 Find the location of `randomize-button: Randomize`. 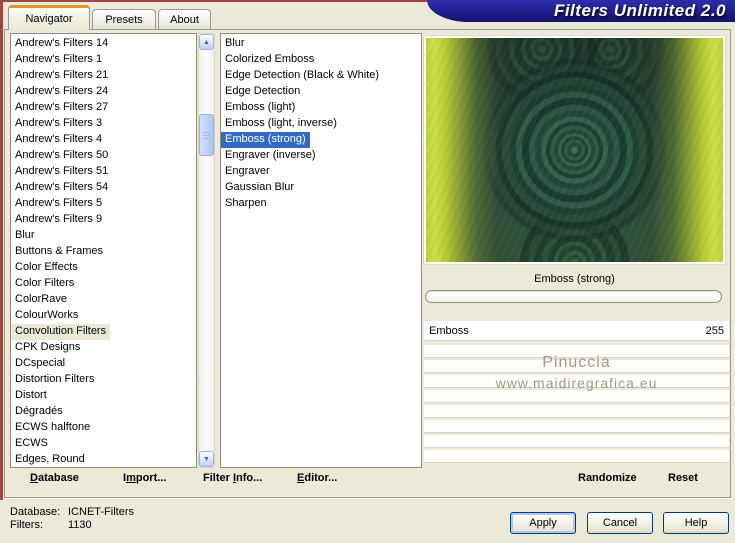

randomize-button: Randomize is located at coordinates (607, 480).